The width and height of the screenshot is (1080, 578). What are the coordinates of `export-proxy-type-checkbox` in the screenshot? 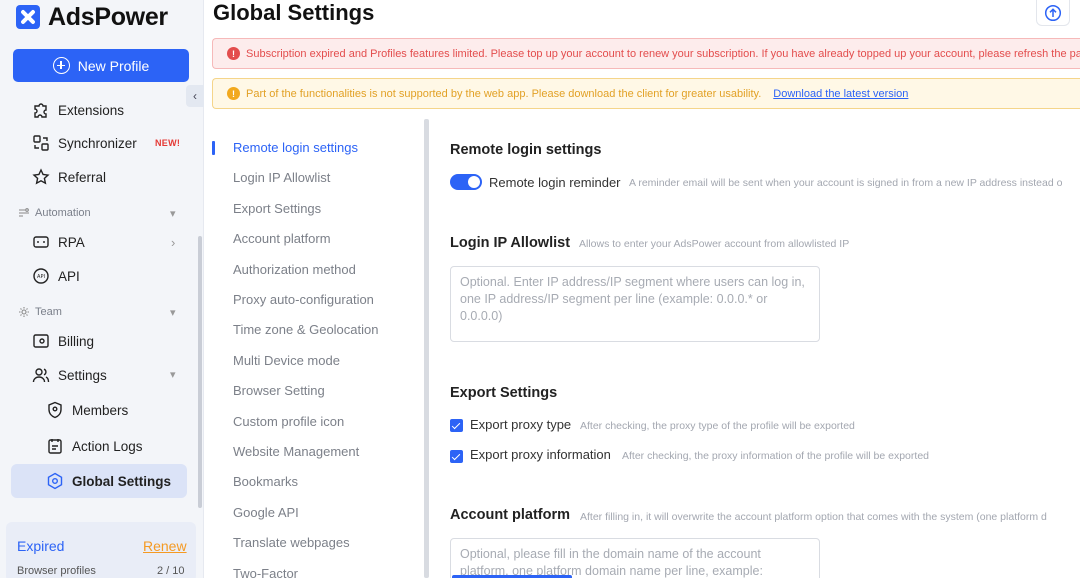 It's located at (456, 425).